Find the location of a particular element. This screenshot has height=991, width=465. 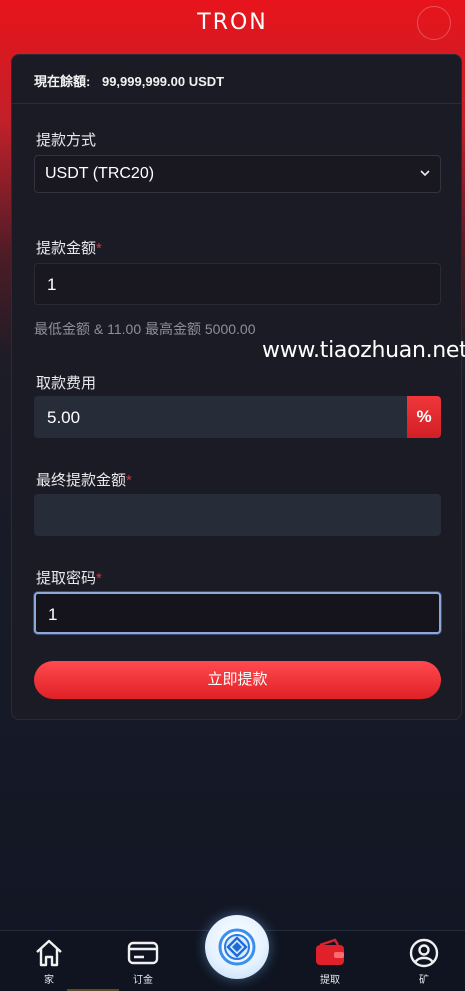

amount-input-value: 1 is located at coordinates (52, 284).